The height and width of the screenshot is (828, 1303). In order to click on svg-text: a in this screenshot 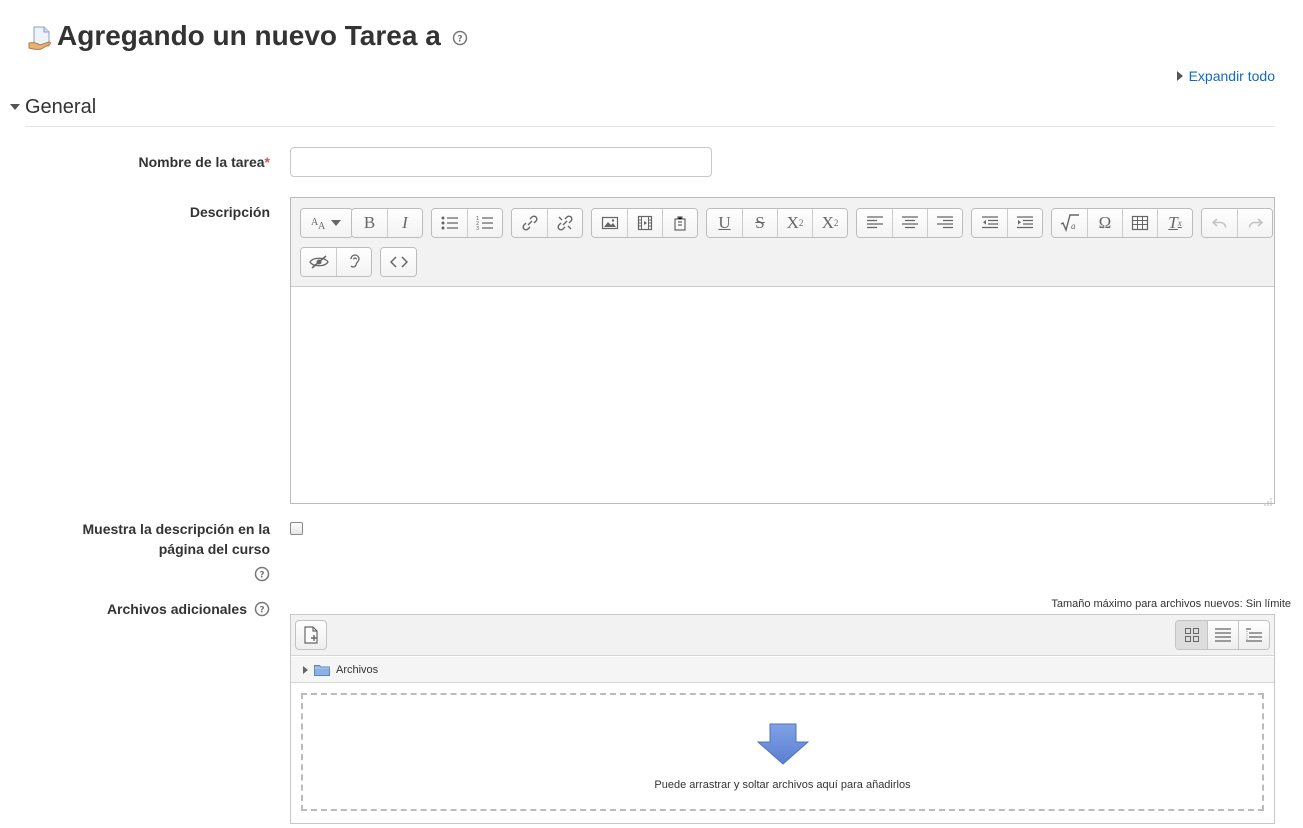, I will do `click(1073, 226)`.